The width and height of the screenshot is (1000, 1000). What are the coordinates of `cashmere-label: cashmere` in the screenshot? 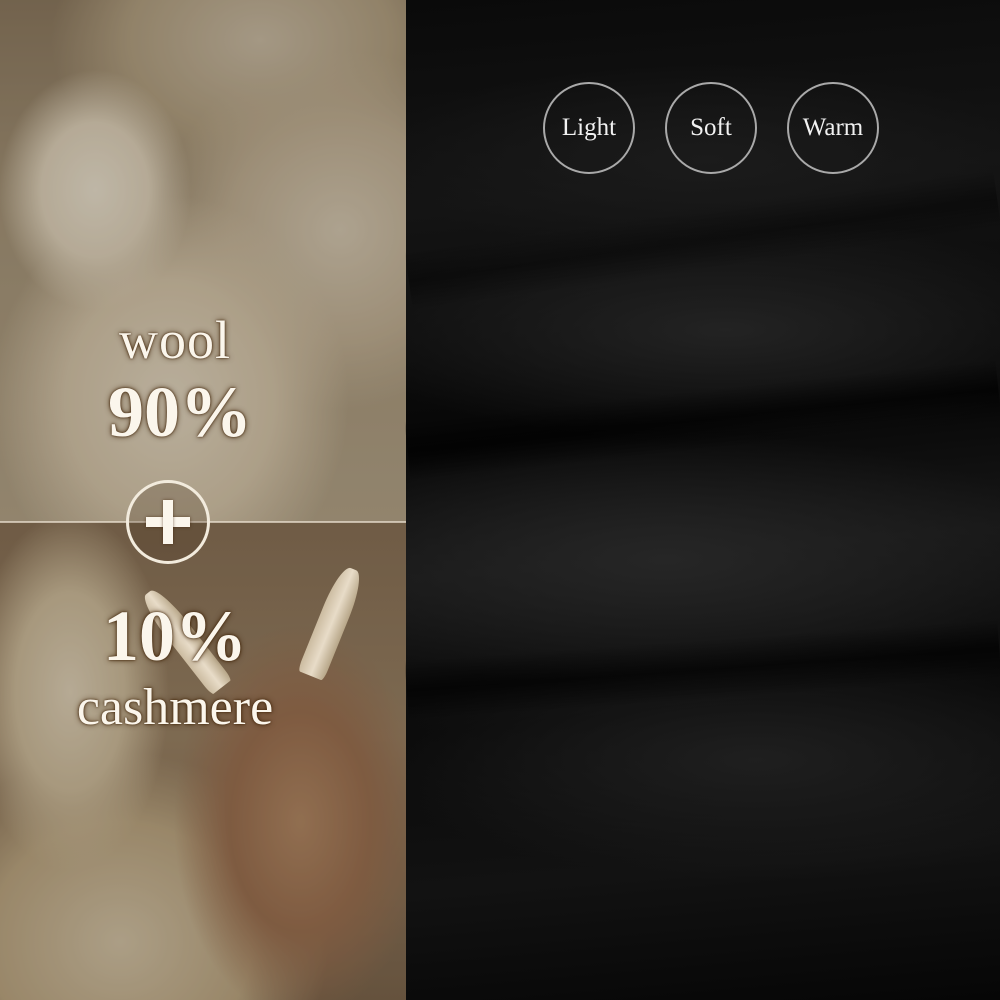 It's located at (175, 707).